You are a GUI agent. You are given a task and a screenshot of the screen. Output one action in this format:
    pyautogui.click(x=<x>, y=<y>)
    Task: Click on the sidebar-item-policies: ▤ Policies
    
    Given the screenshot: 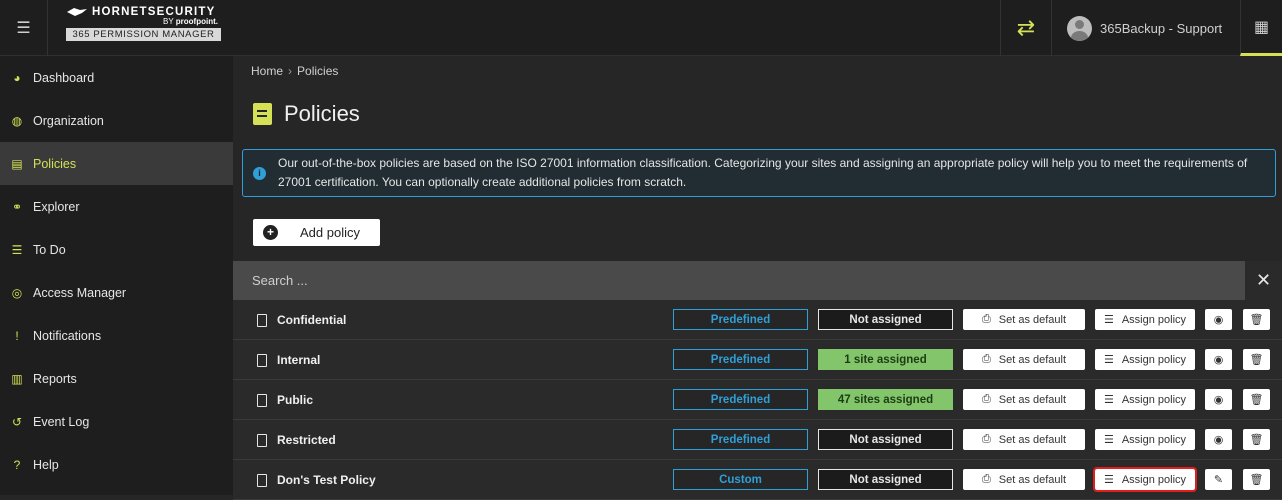 What is the action you would take?
    pyautogui.click(x=116, y=163)
    